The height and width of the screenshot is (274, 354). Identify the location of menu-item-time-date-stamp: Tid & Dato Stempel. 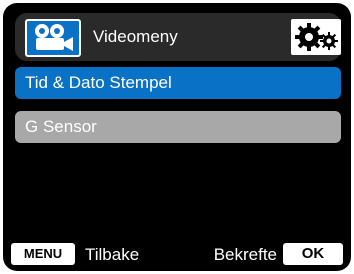
(178, 83).